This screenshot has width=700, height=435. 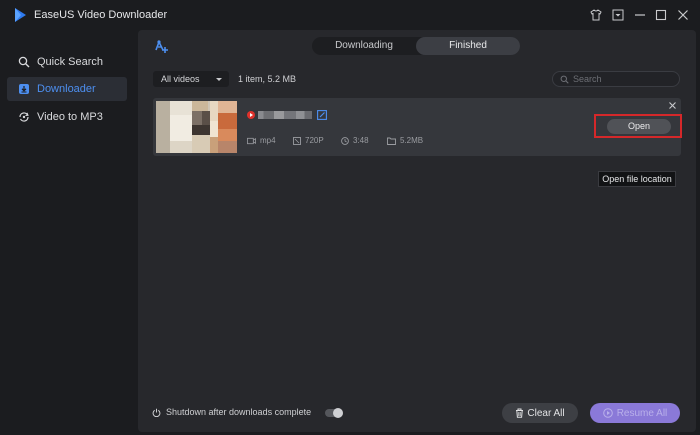 I want to click on sidebar-item-video-to-mp3: Video to MP3, so click(x=67, y=117).